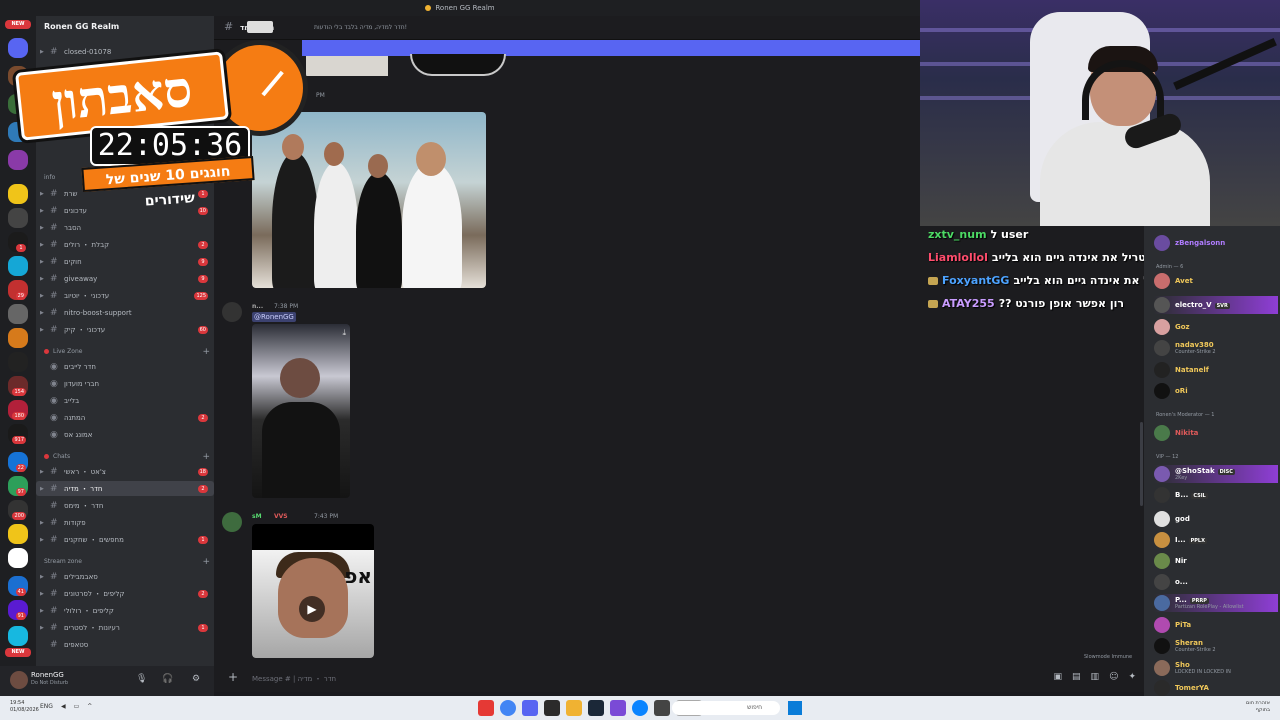  What do you see at coordinates (18, 434) in the screenshot?
I see `server-icon-16: 917` at bounding box center [18, 434].